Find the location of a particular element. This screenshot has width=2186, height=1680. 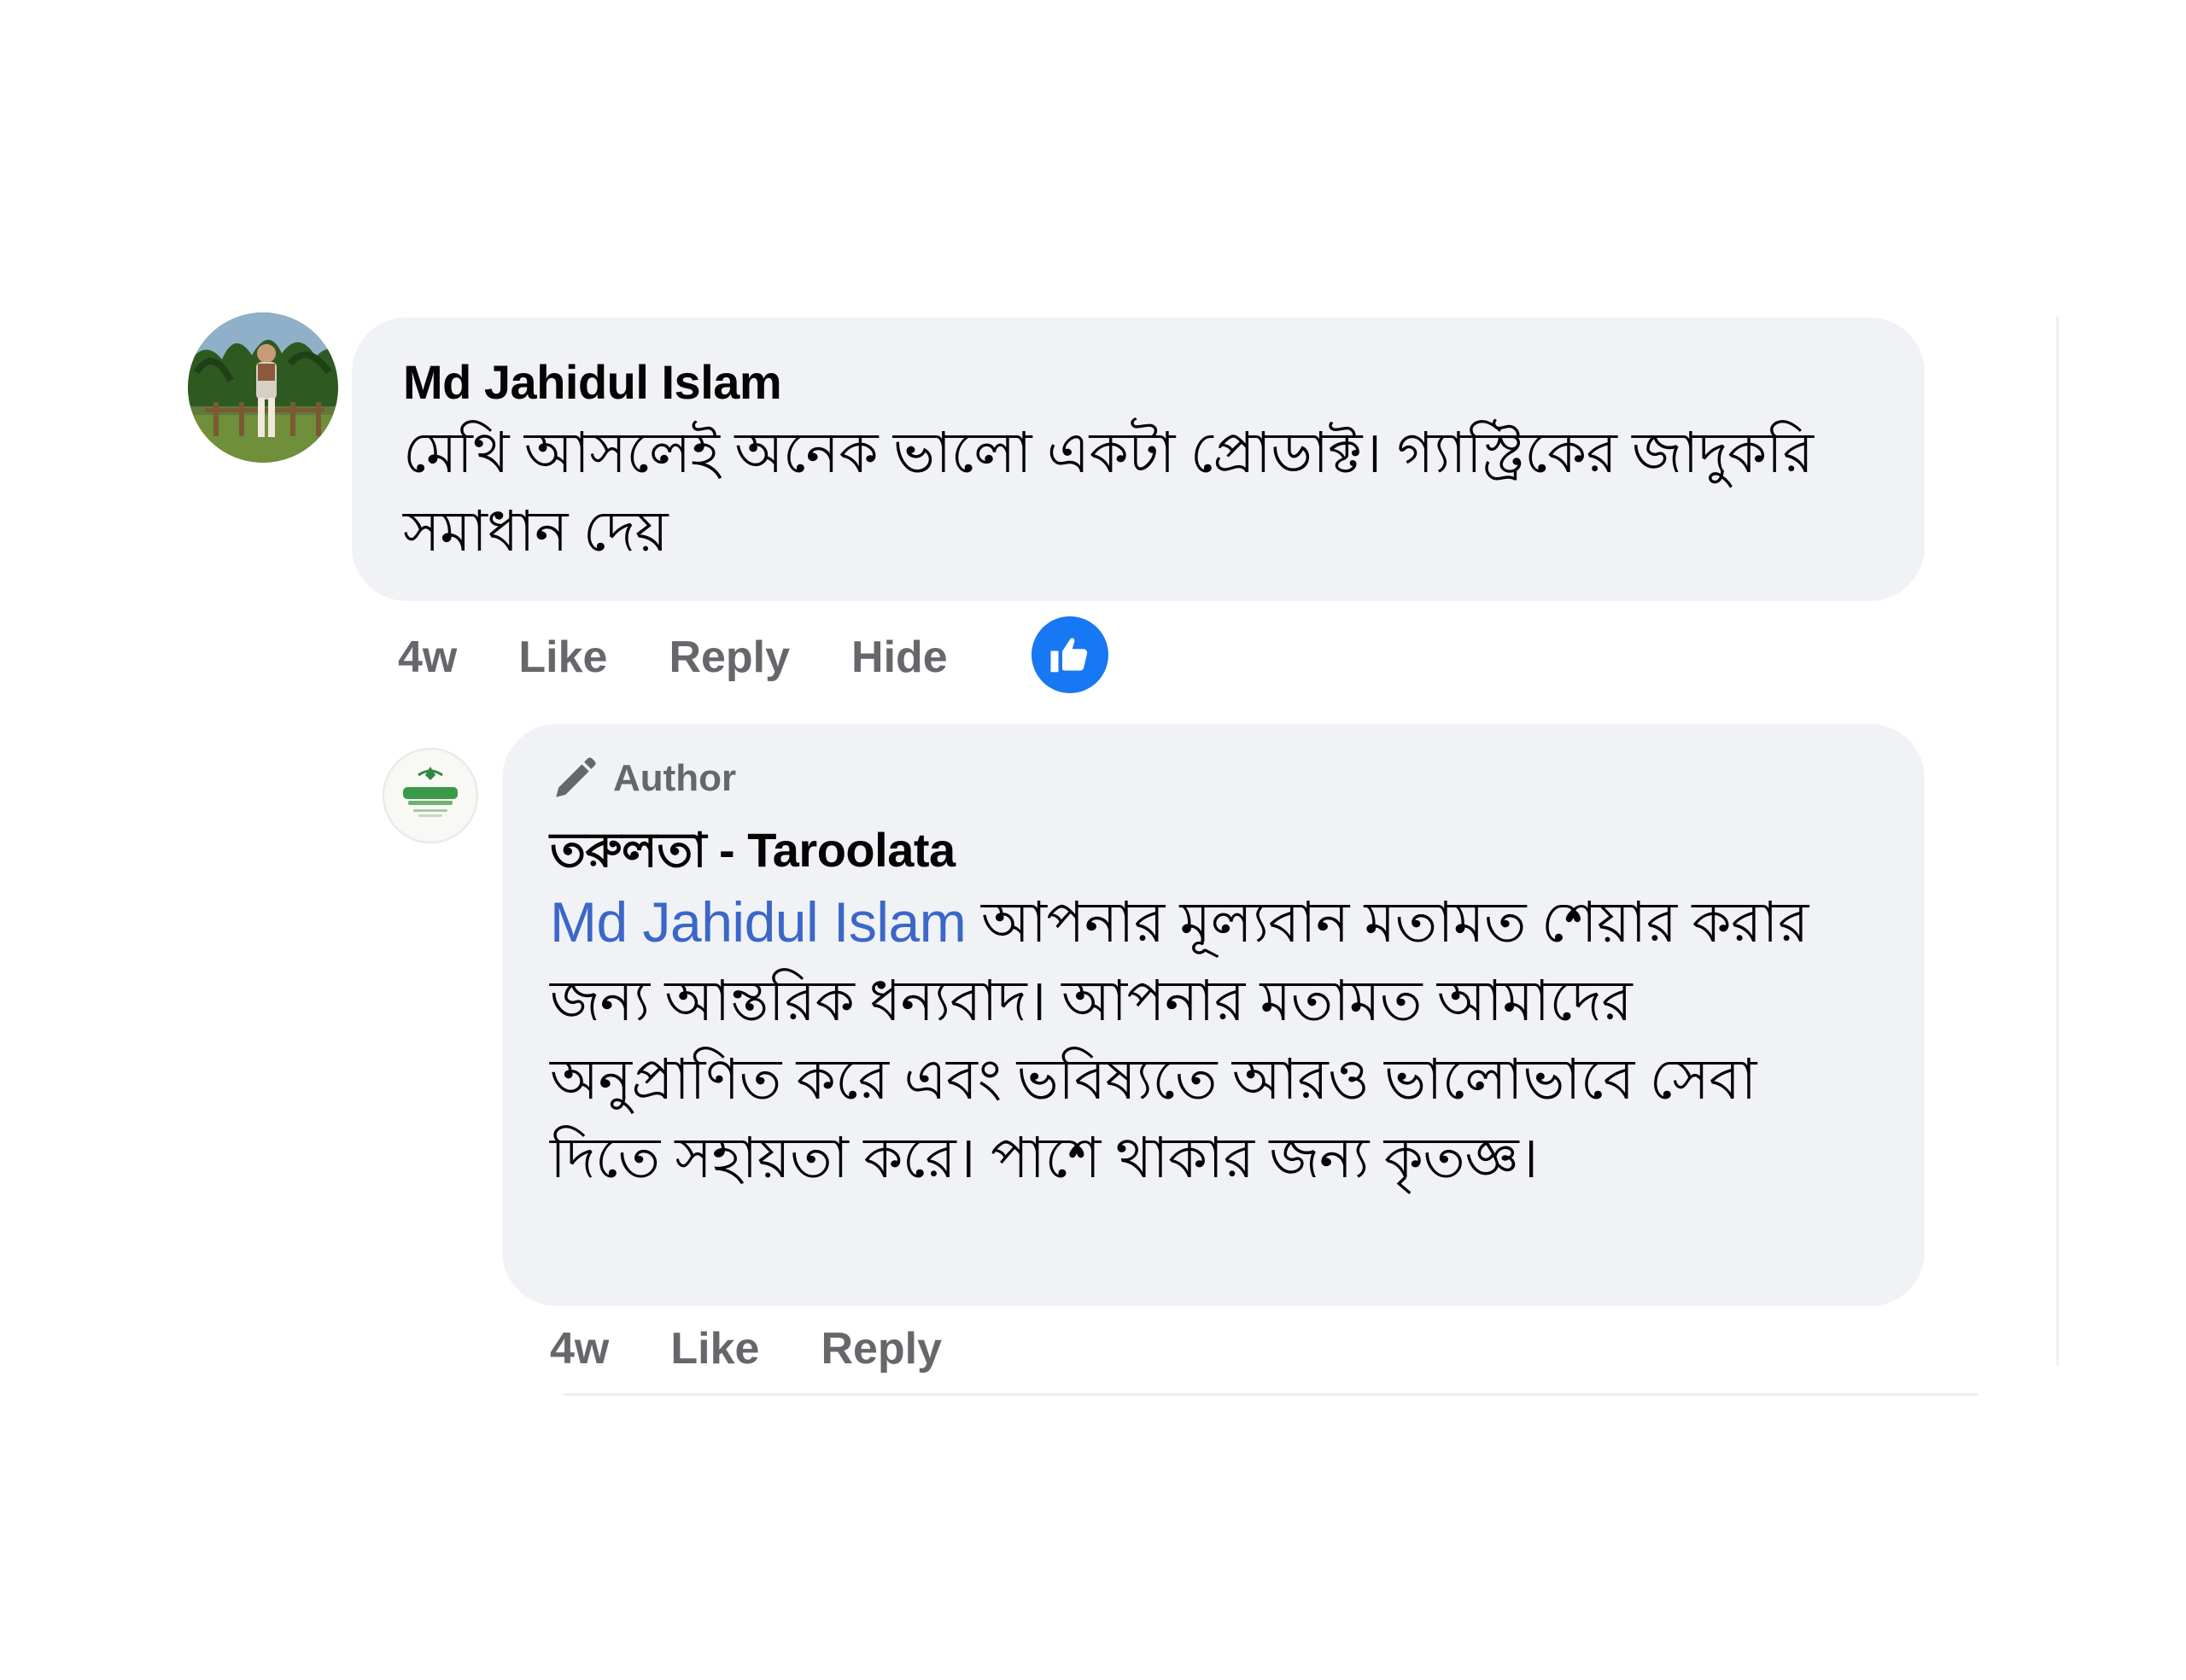

comment-actions: 4w Like Reply Hide is located at coordinates (704, 657).